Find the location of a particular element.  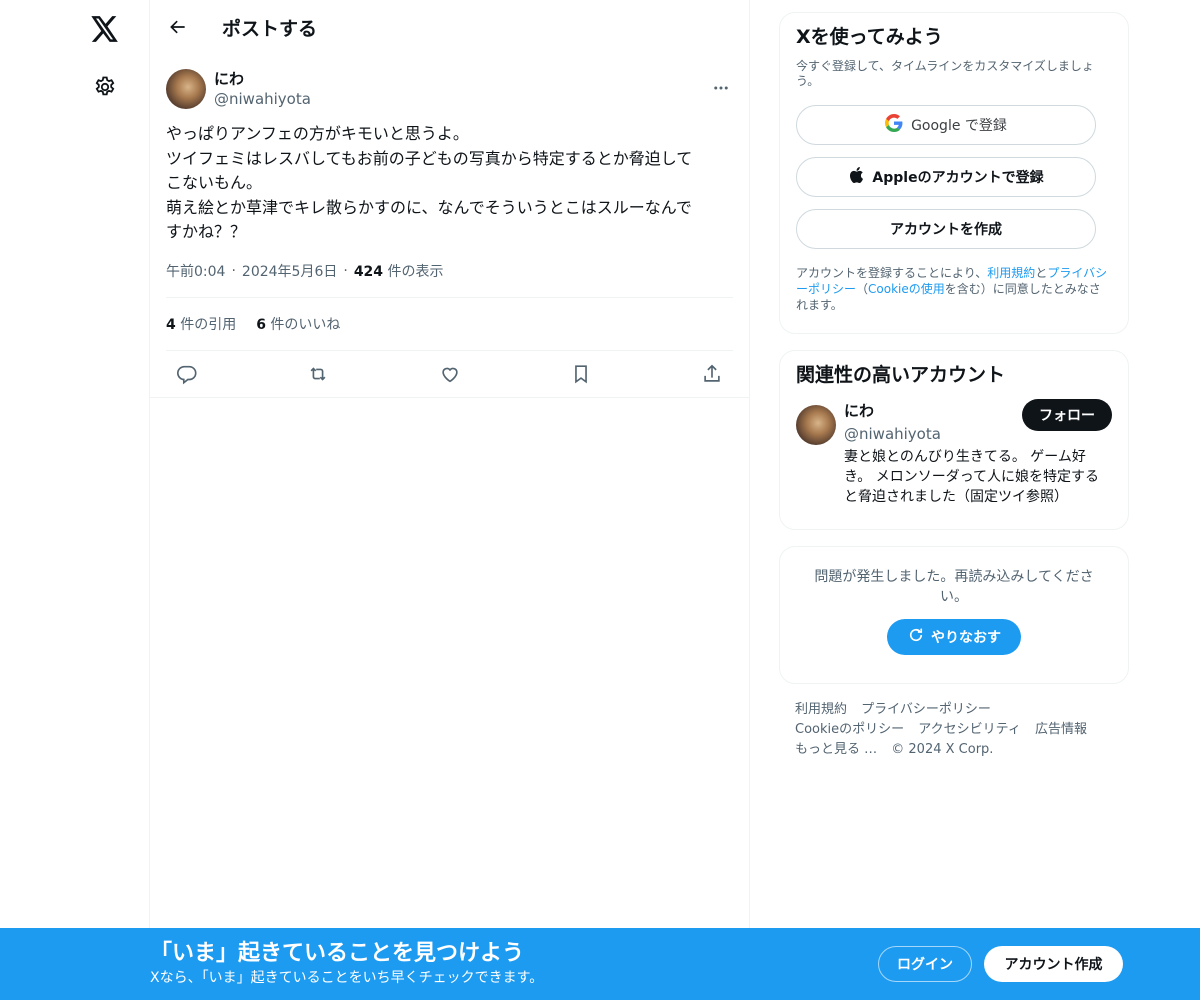

google-signup-label: Google で登録 is located at coordinates (959, 126).